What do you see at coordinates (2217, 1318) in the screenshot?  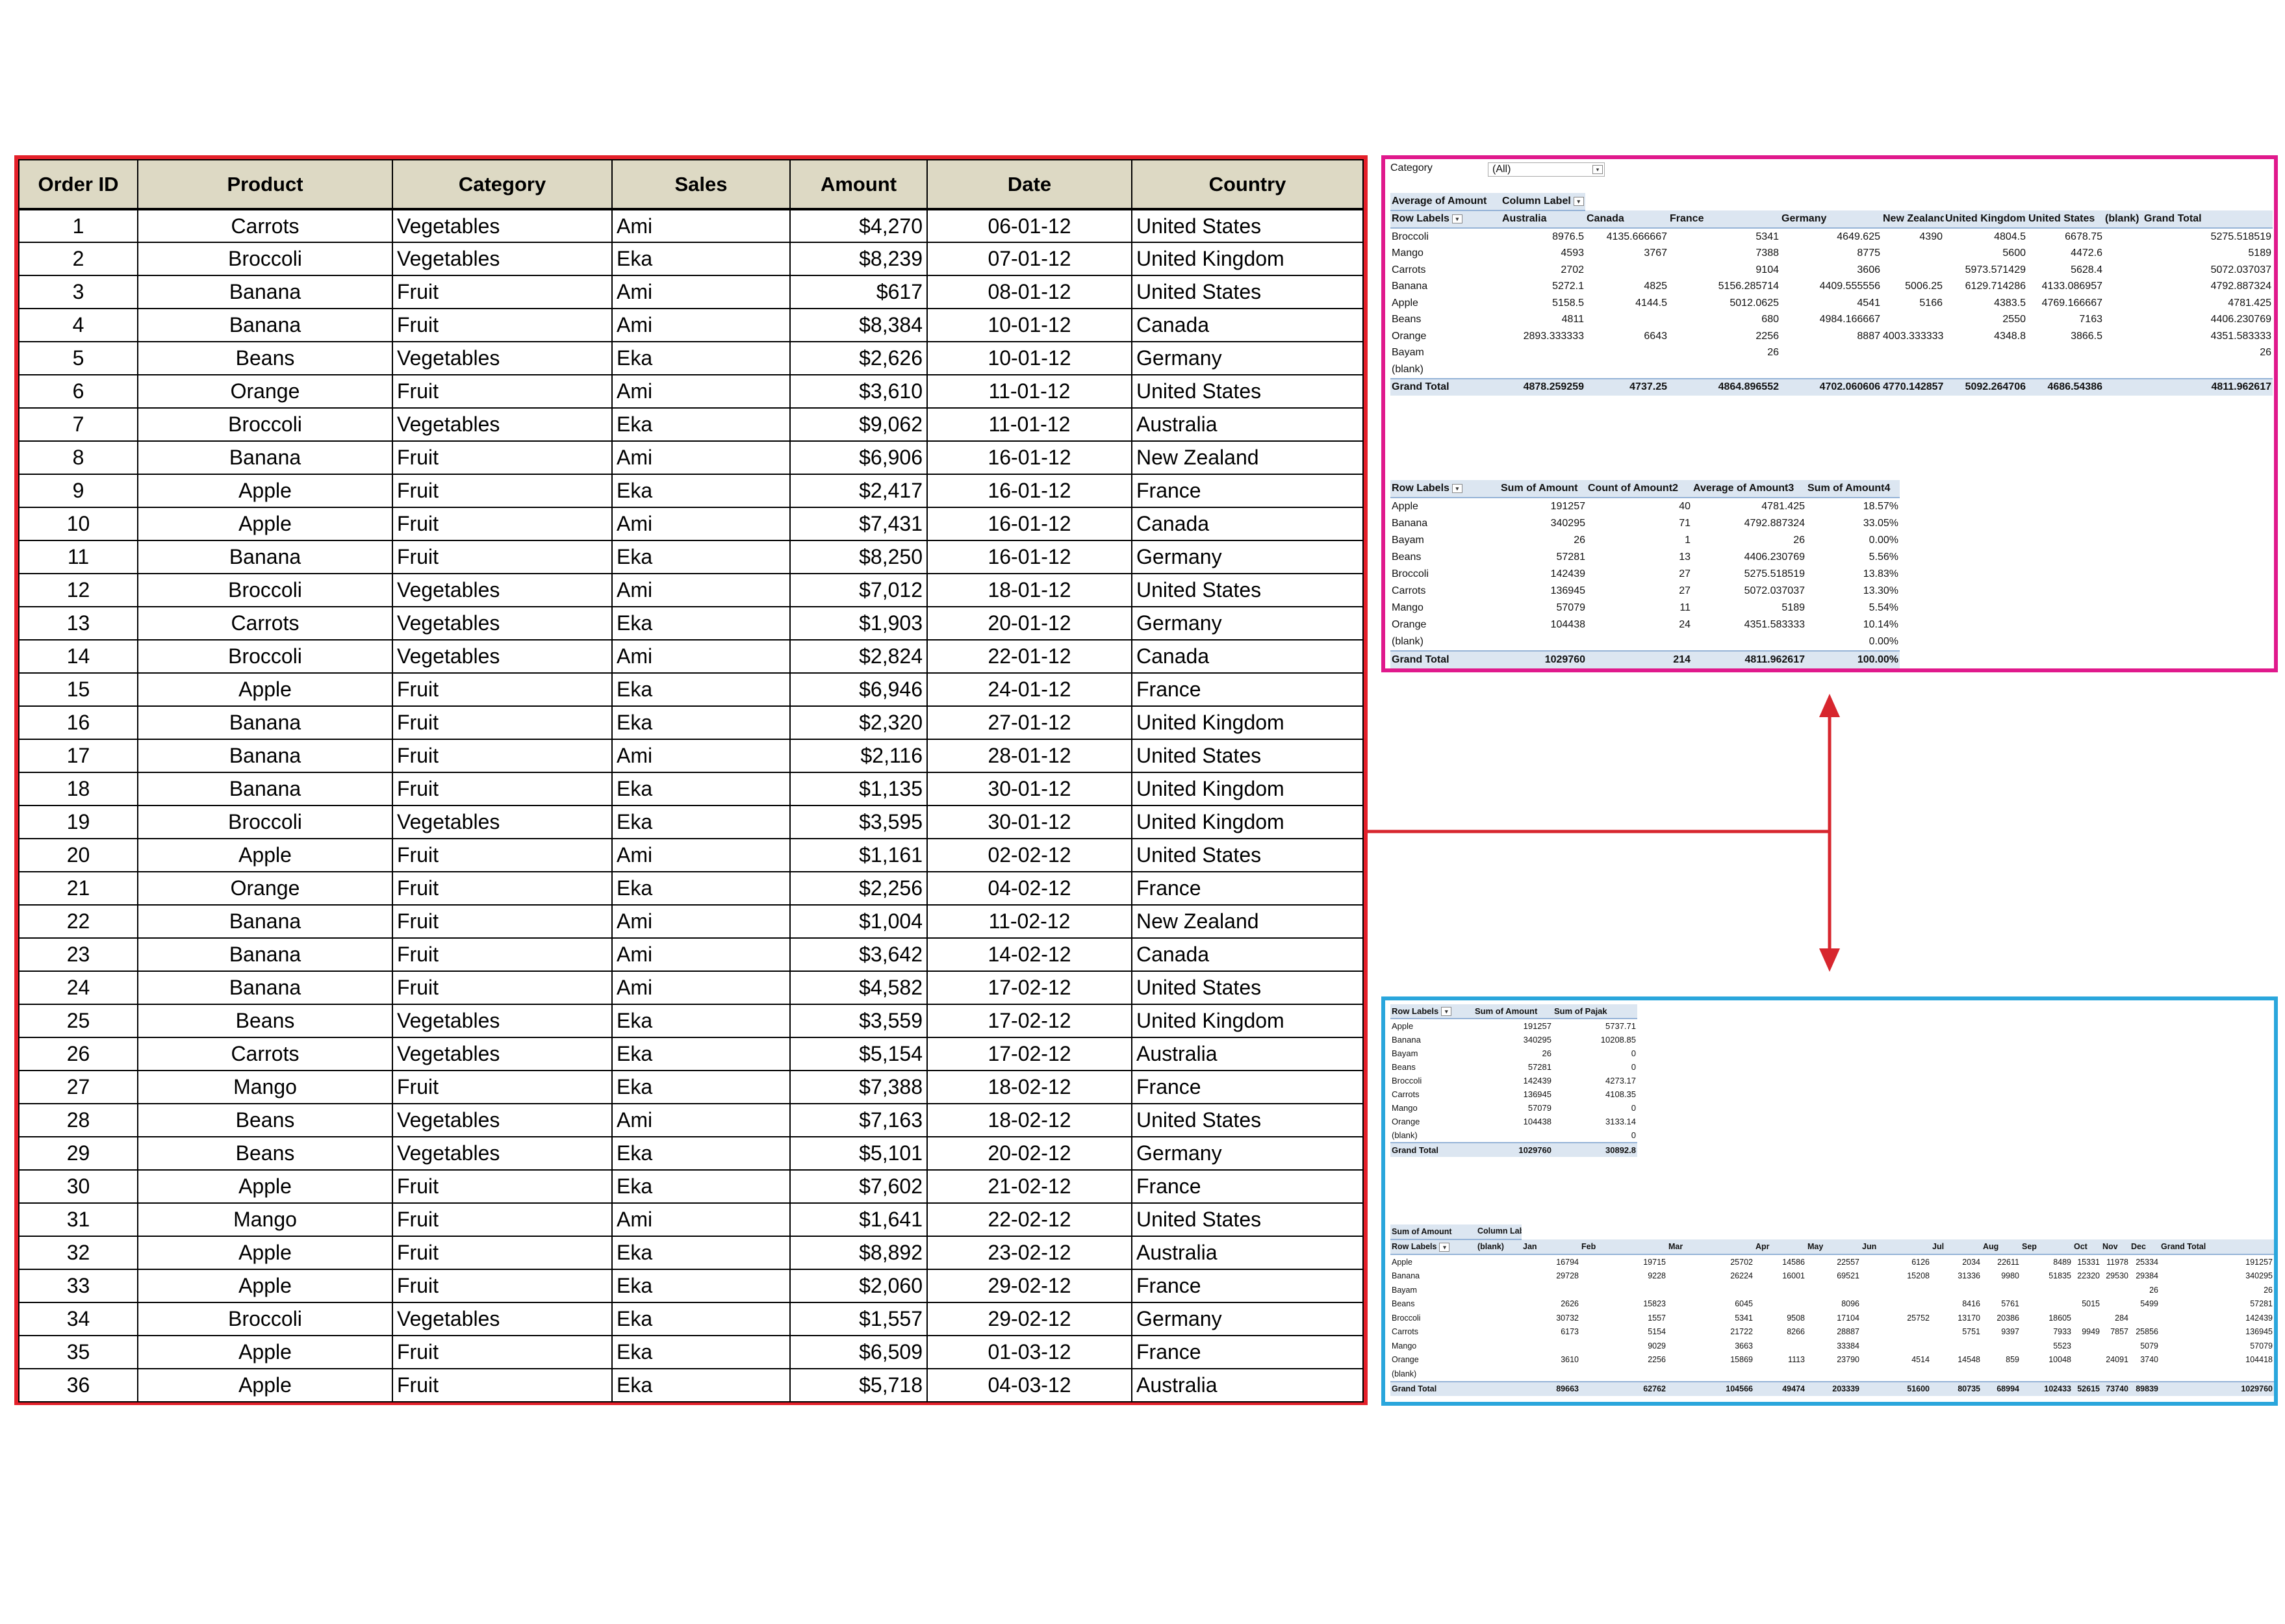 I see `pivot-cell: 142439` at bounding box center [2217, 1318].